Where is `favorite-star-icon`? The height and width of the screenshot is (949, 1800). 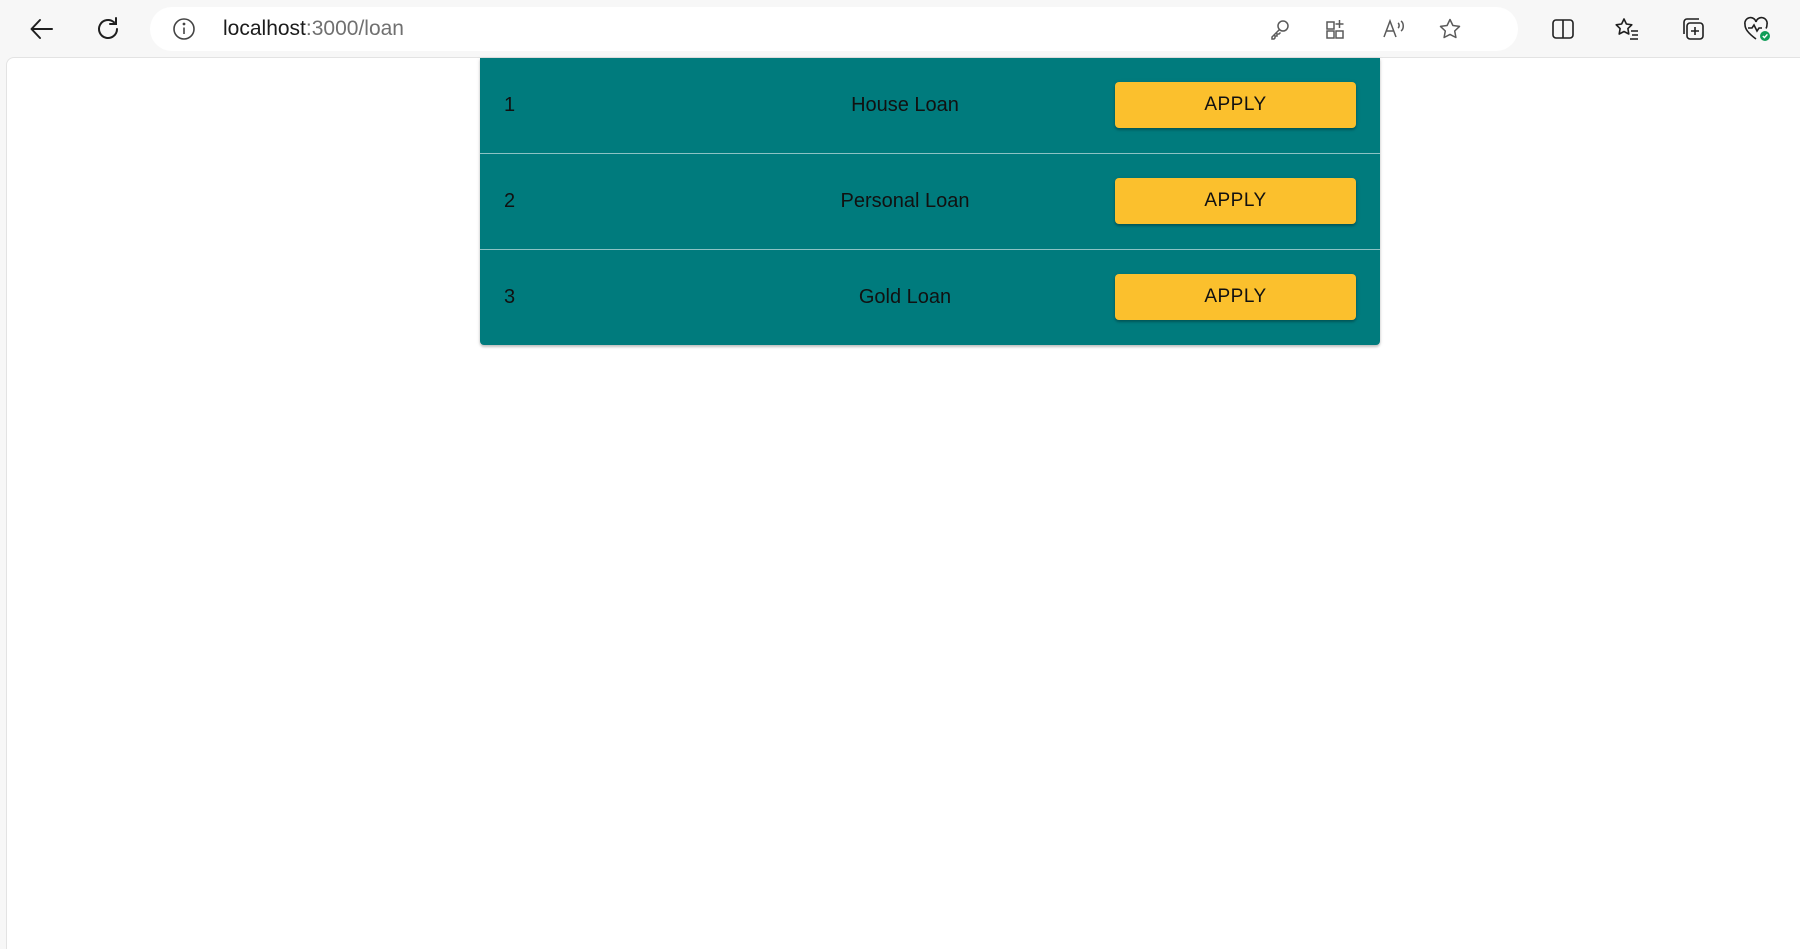 favorite-star-icon is located at coordinates (1450, 29).